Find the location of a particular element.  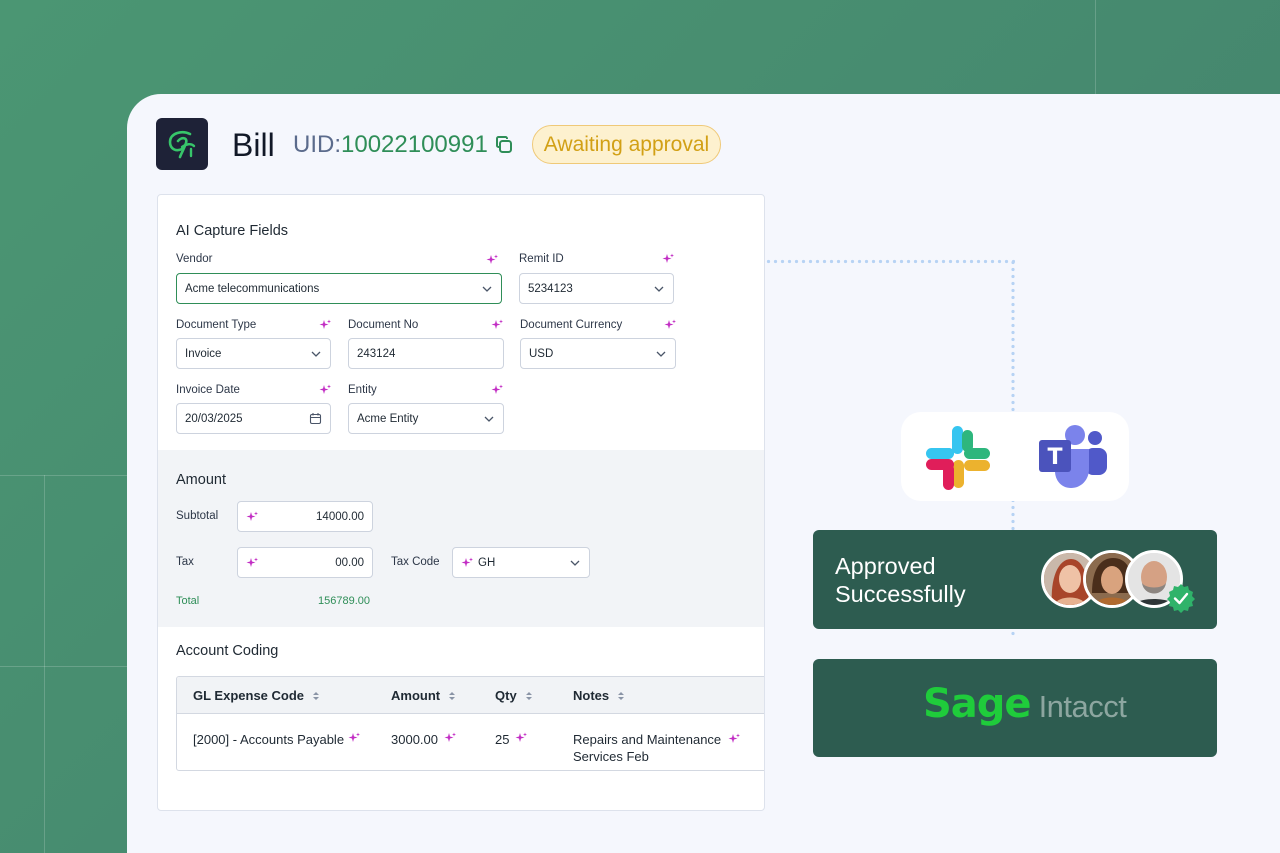

vendor-value: Acme telecommunications is located at coordinates (252, 288).